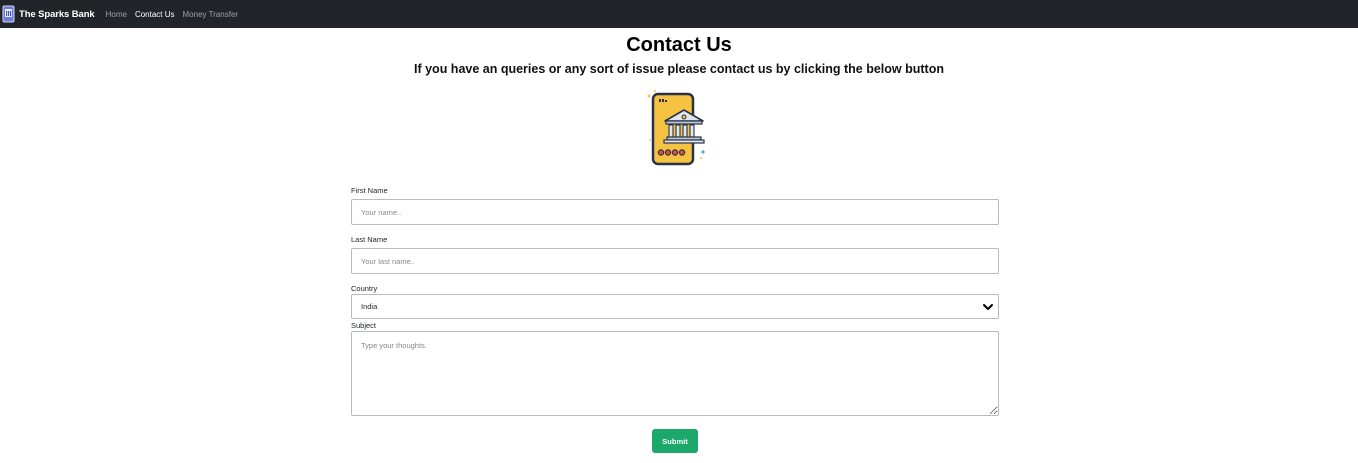  I want to click on mobile-bank-icon, so click(676, 128).